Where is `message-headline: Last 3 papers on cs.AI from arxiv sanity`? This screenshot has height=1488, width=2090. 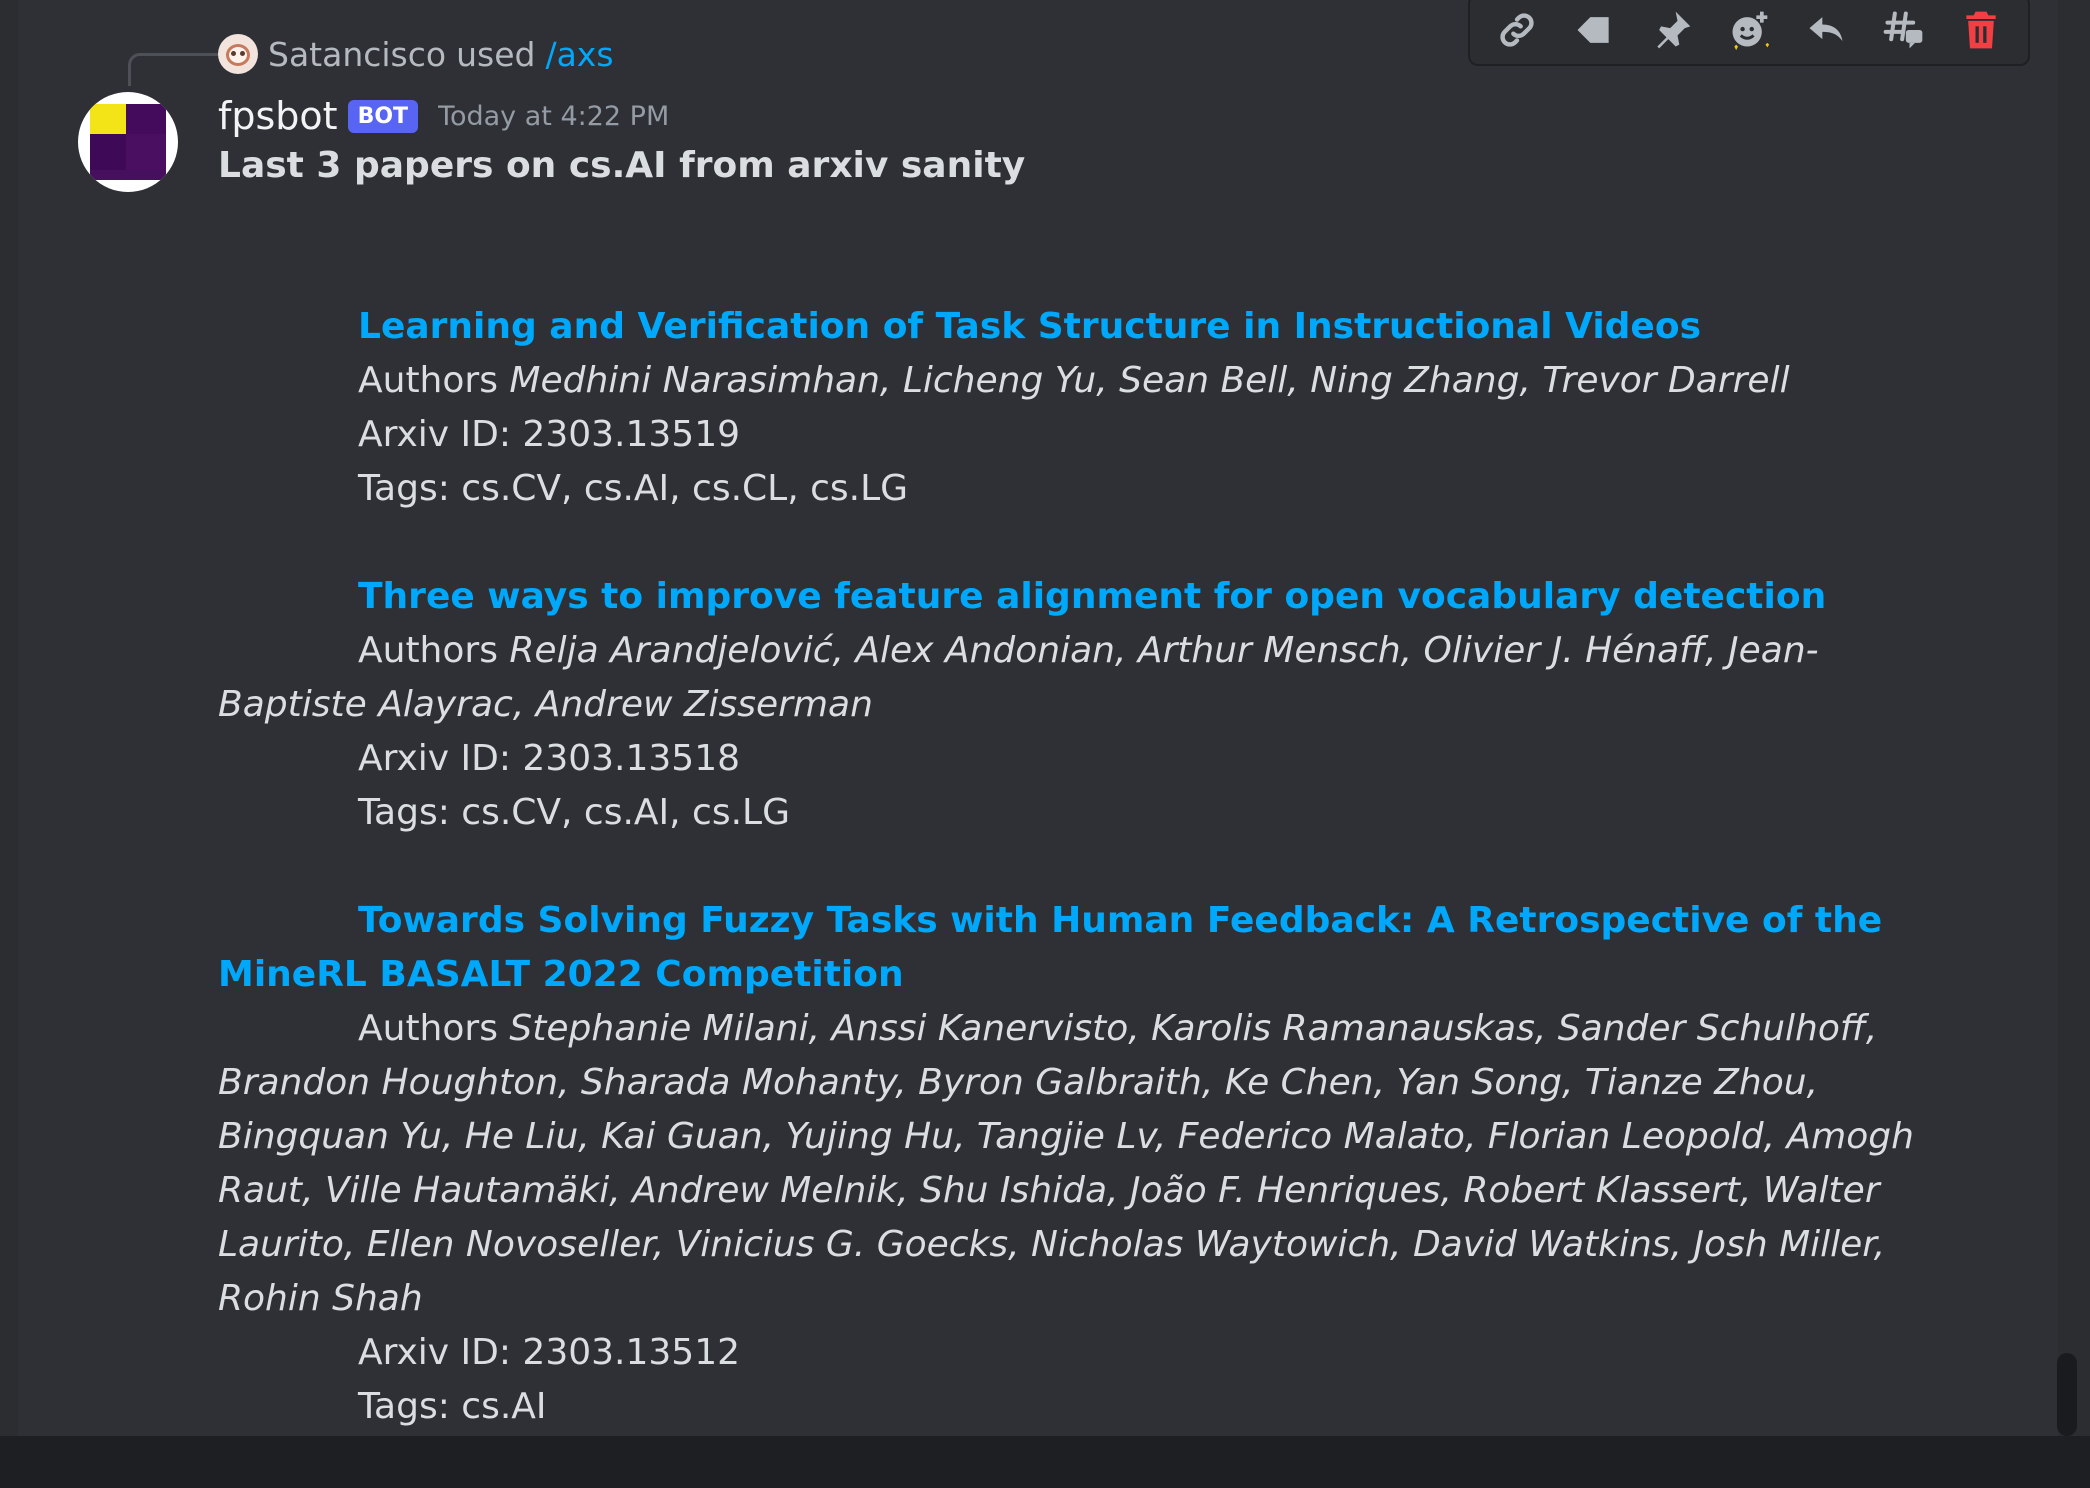 message-headline: Last 3 papers on cs.AI from arxiv sanity is located at coordinates (622, 165).